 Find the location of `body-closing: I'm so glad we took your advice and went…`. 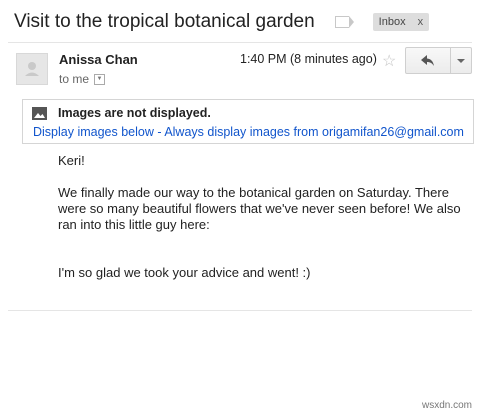

body-closing: I'm so glad we took your advice and went… is located at coordinates (184, 272).